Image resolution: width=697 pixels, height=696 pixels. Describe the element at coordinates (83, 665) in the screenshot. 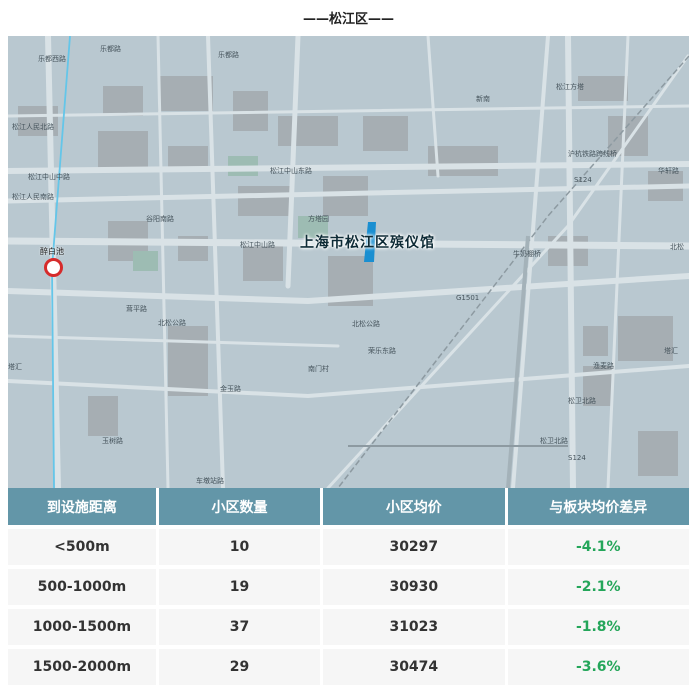

I see `cell-distance: 1500-2000m` at that location.